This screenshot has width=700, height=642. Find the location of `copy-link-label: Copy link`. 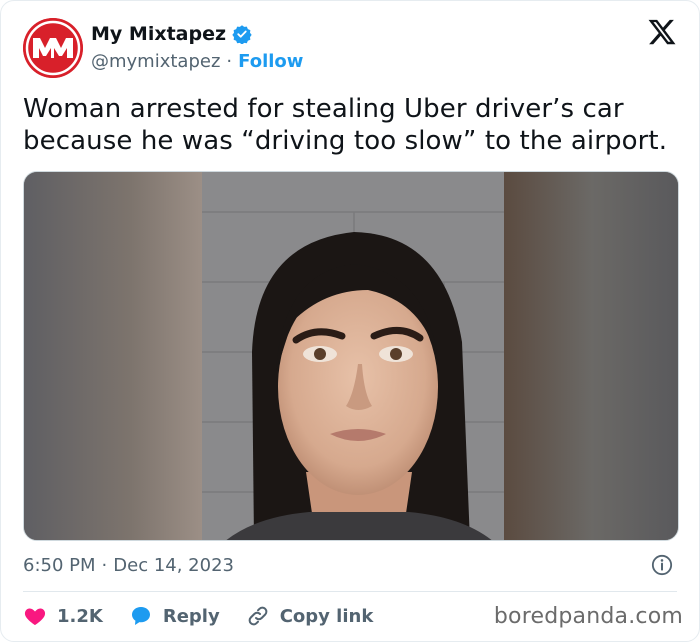

copy-link-label: Copy link is located at coordinates (326, 616).